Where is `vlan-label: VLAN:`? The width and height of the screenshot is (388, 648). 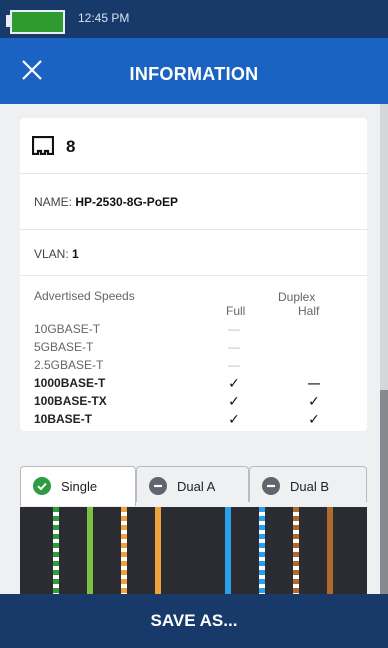
vlan-label: VLAN: is located at coordinates (53, 254).